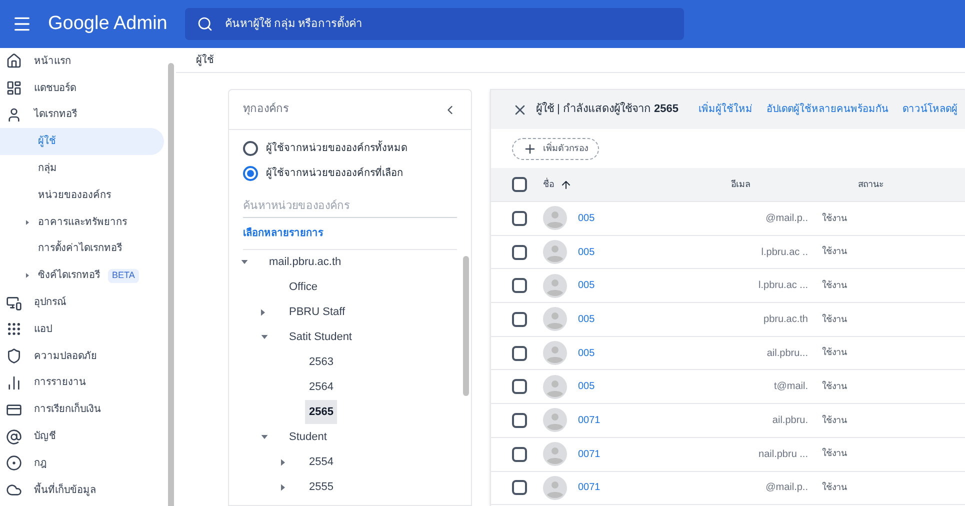  What do you see at coordinates (14, 88) in the screenshot?
I see `dashboard-icon` at bounding box center [14, 88].